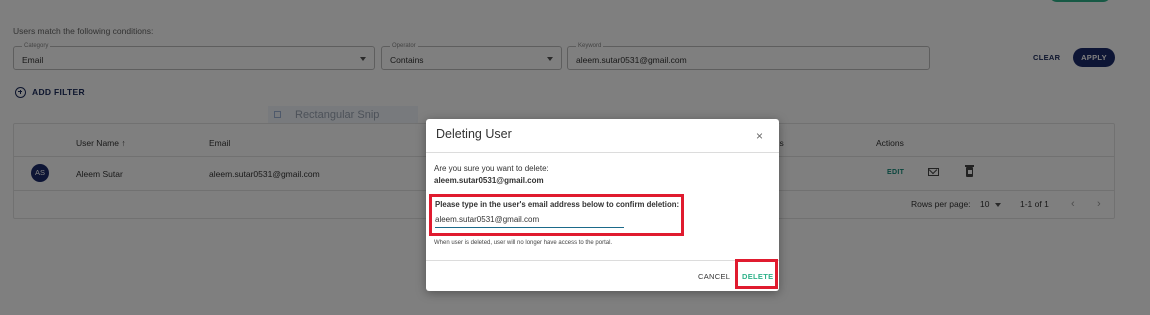  Describe the element at coordinates (602, 260) in the screenshot. I see `dialog-footer-divider` at that location.